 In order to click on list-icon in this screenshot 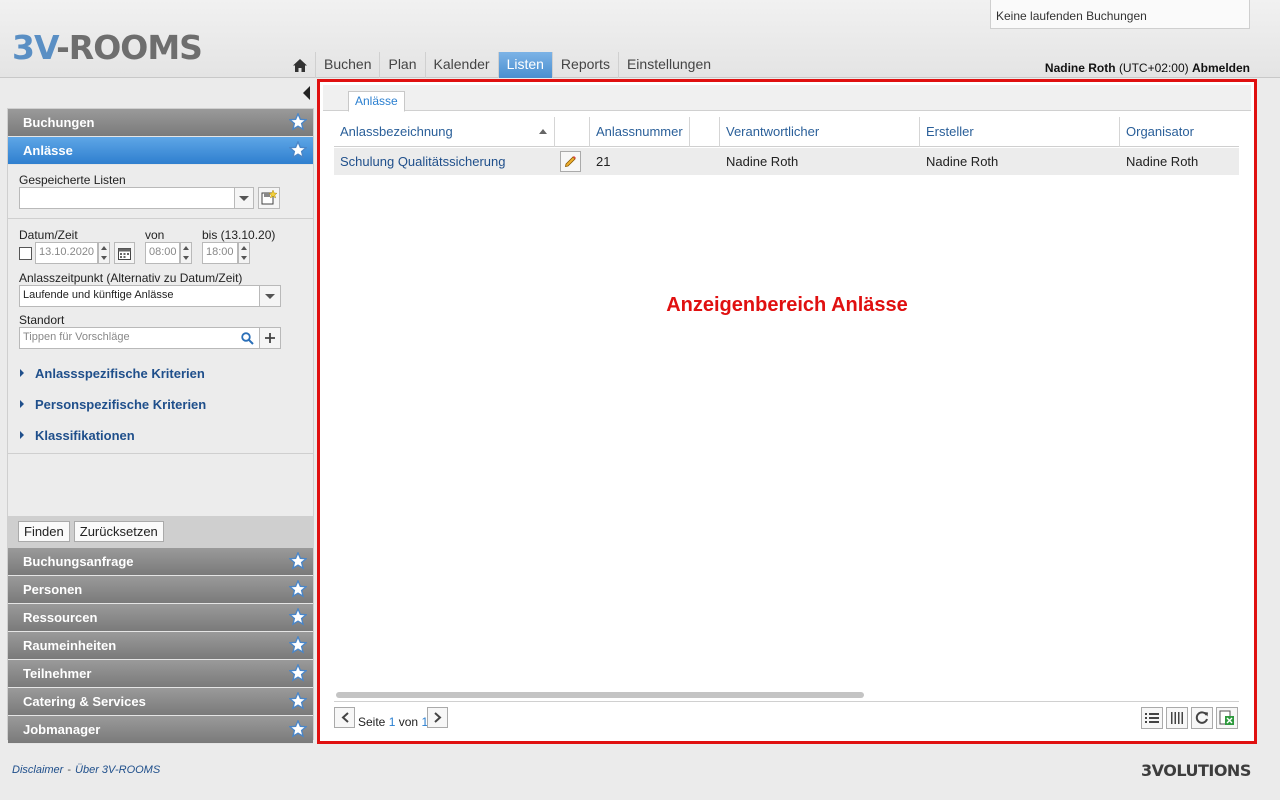, I will do `click(1152, 718)`.